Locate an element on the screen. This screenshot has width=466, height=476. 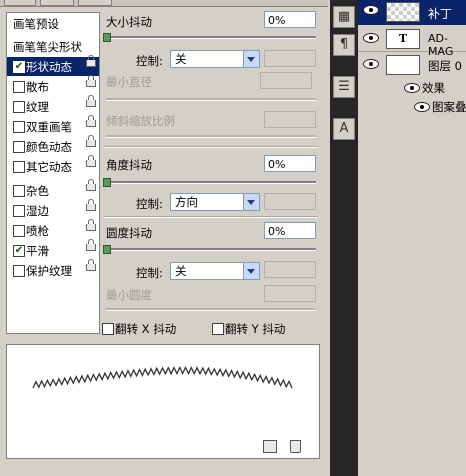
min-diameter-label: 最小直径 is located at coordinates (129, 82).